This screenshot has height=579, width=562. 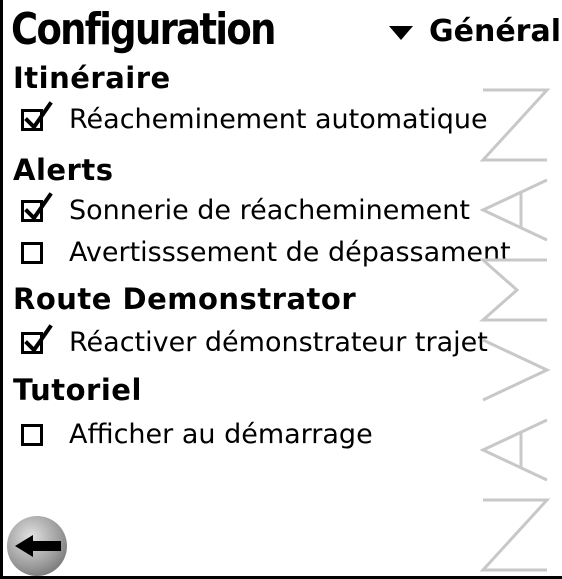 I want to click on navman-watermark-logo, so click(x=515, y=330).